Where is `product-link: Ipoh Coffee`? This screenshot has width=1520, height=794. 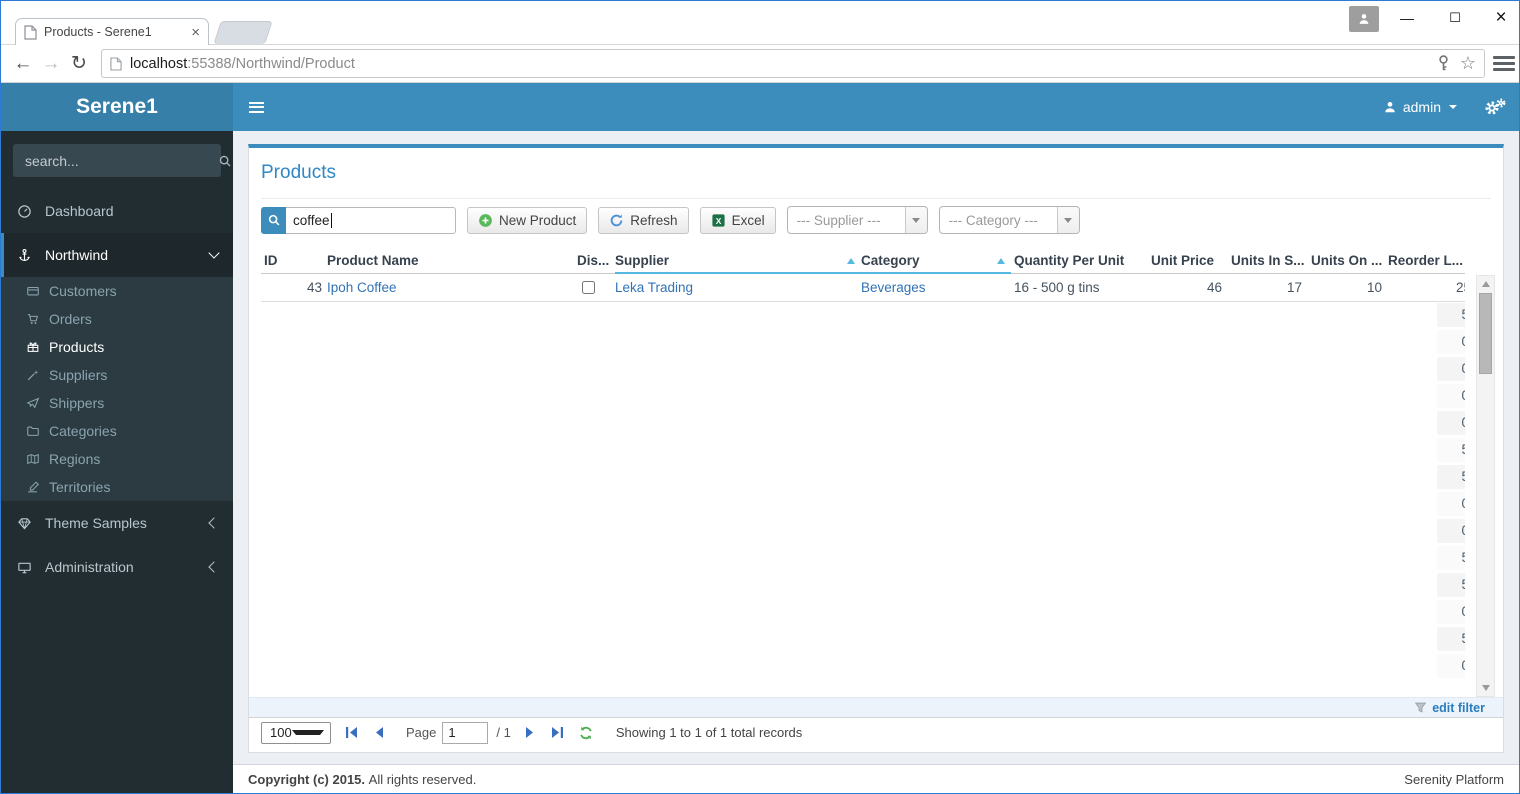
product-link: Ipoh Coffee is located at coordinates (362, 287).